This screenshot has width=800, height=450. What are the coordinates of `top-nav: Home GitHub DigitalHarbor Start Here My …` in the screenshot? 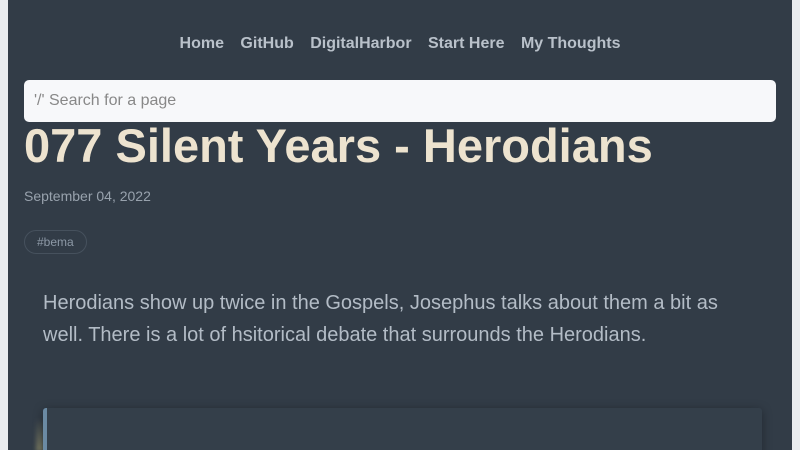 It's located at (400, 44).